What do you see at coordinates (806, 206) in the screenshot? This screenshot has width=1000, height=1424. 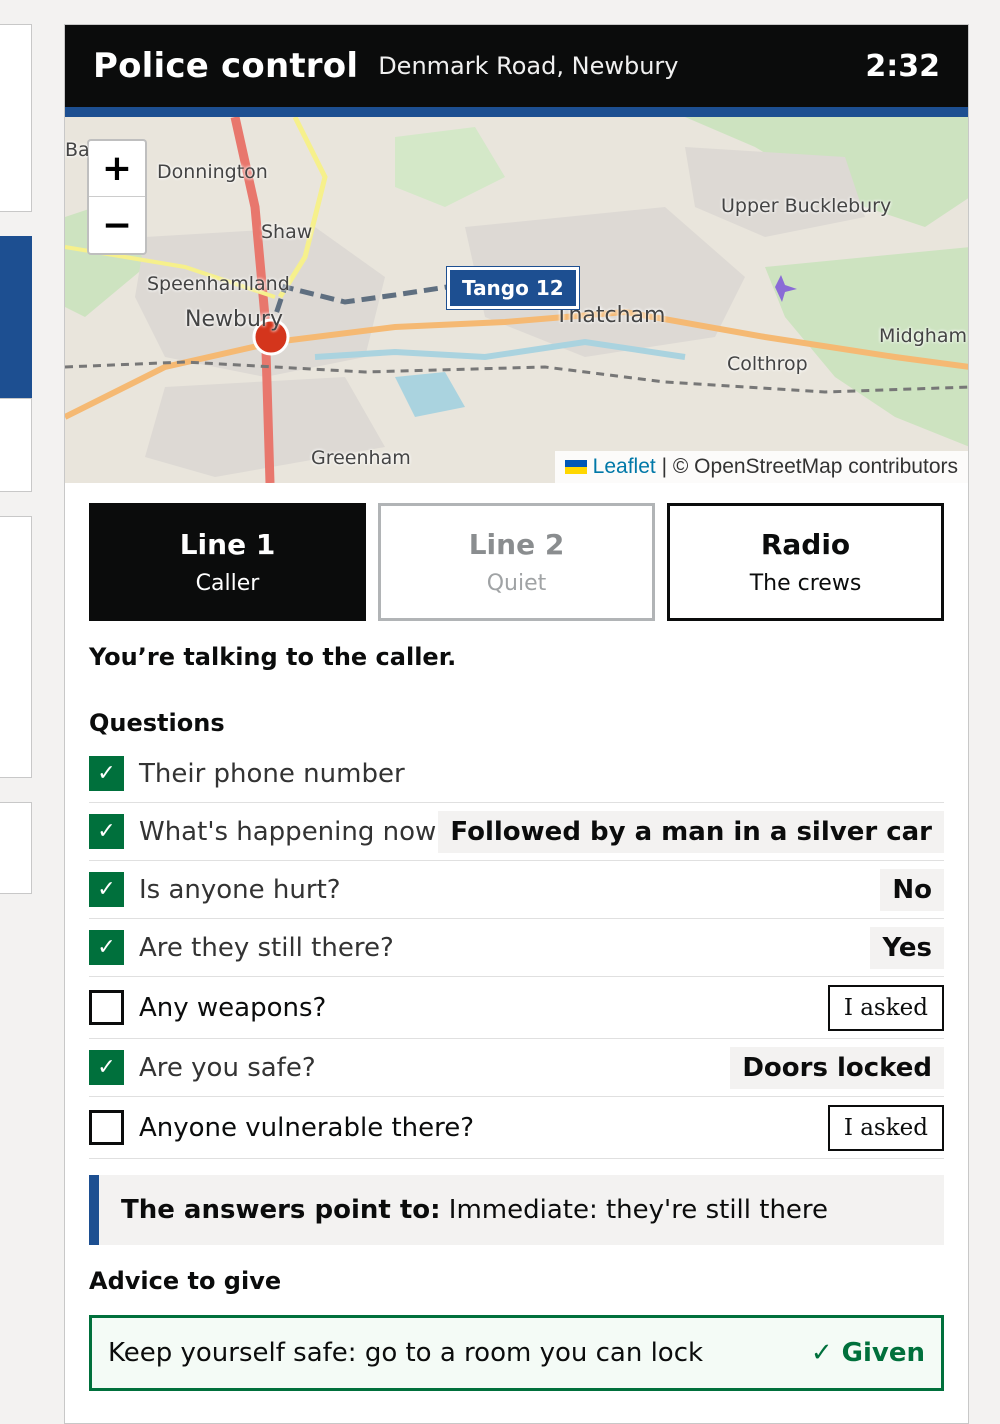 I see `place-label: Upper Bucklebury` at bounding box center [806, 206].